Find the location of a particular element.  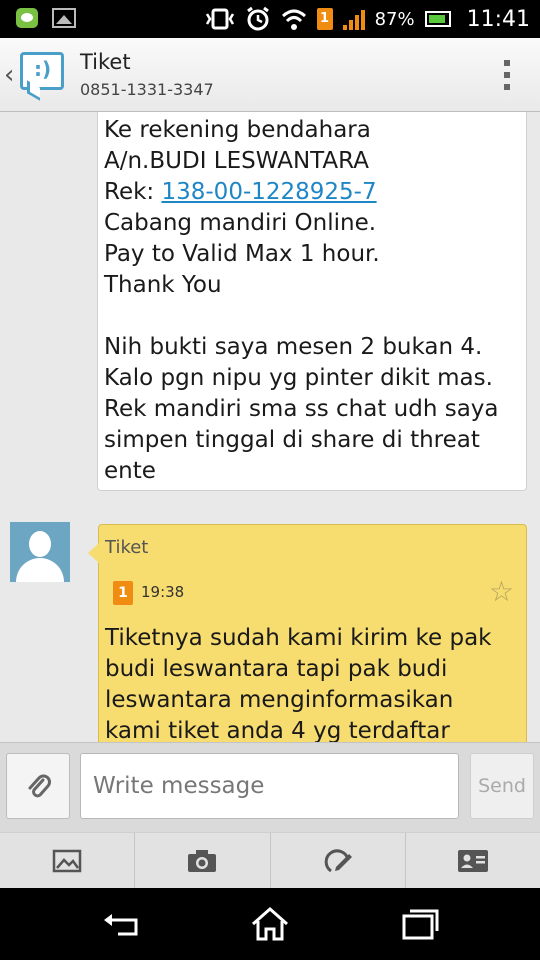

message-line: Kalo pgn nipu yg pinter dikit mas. is located at coordinates (298, 378).